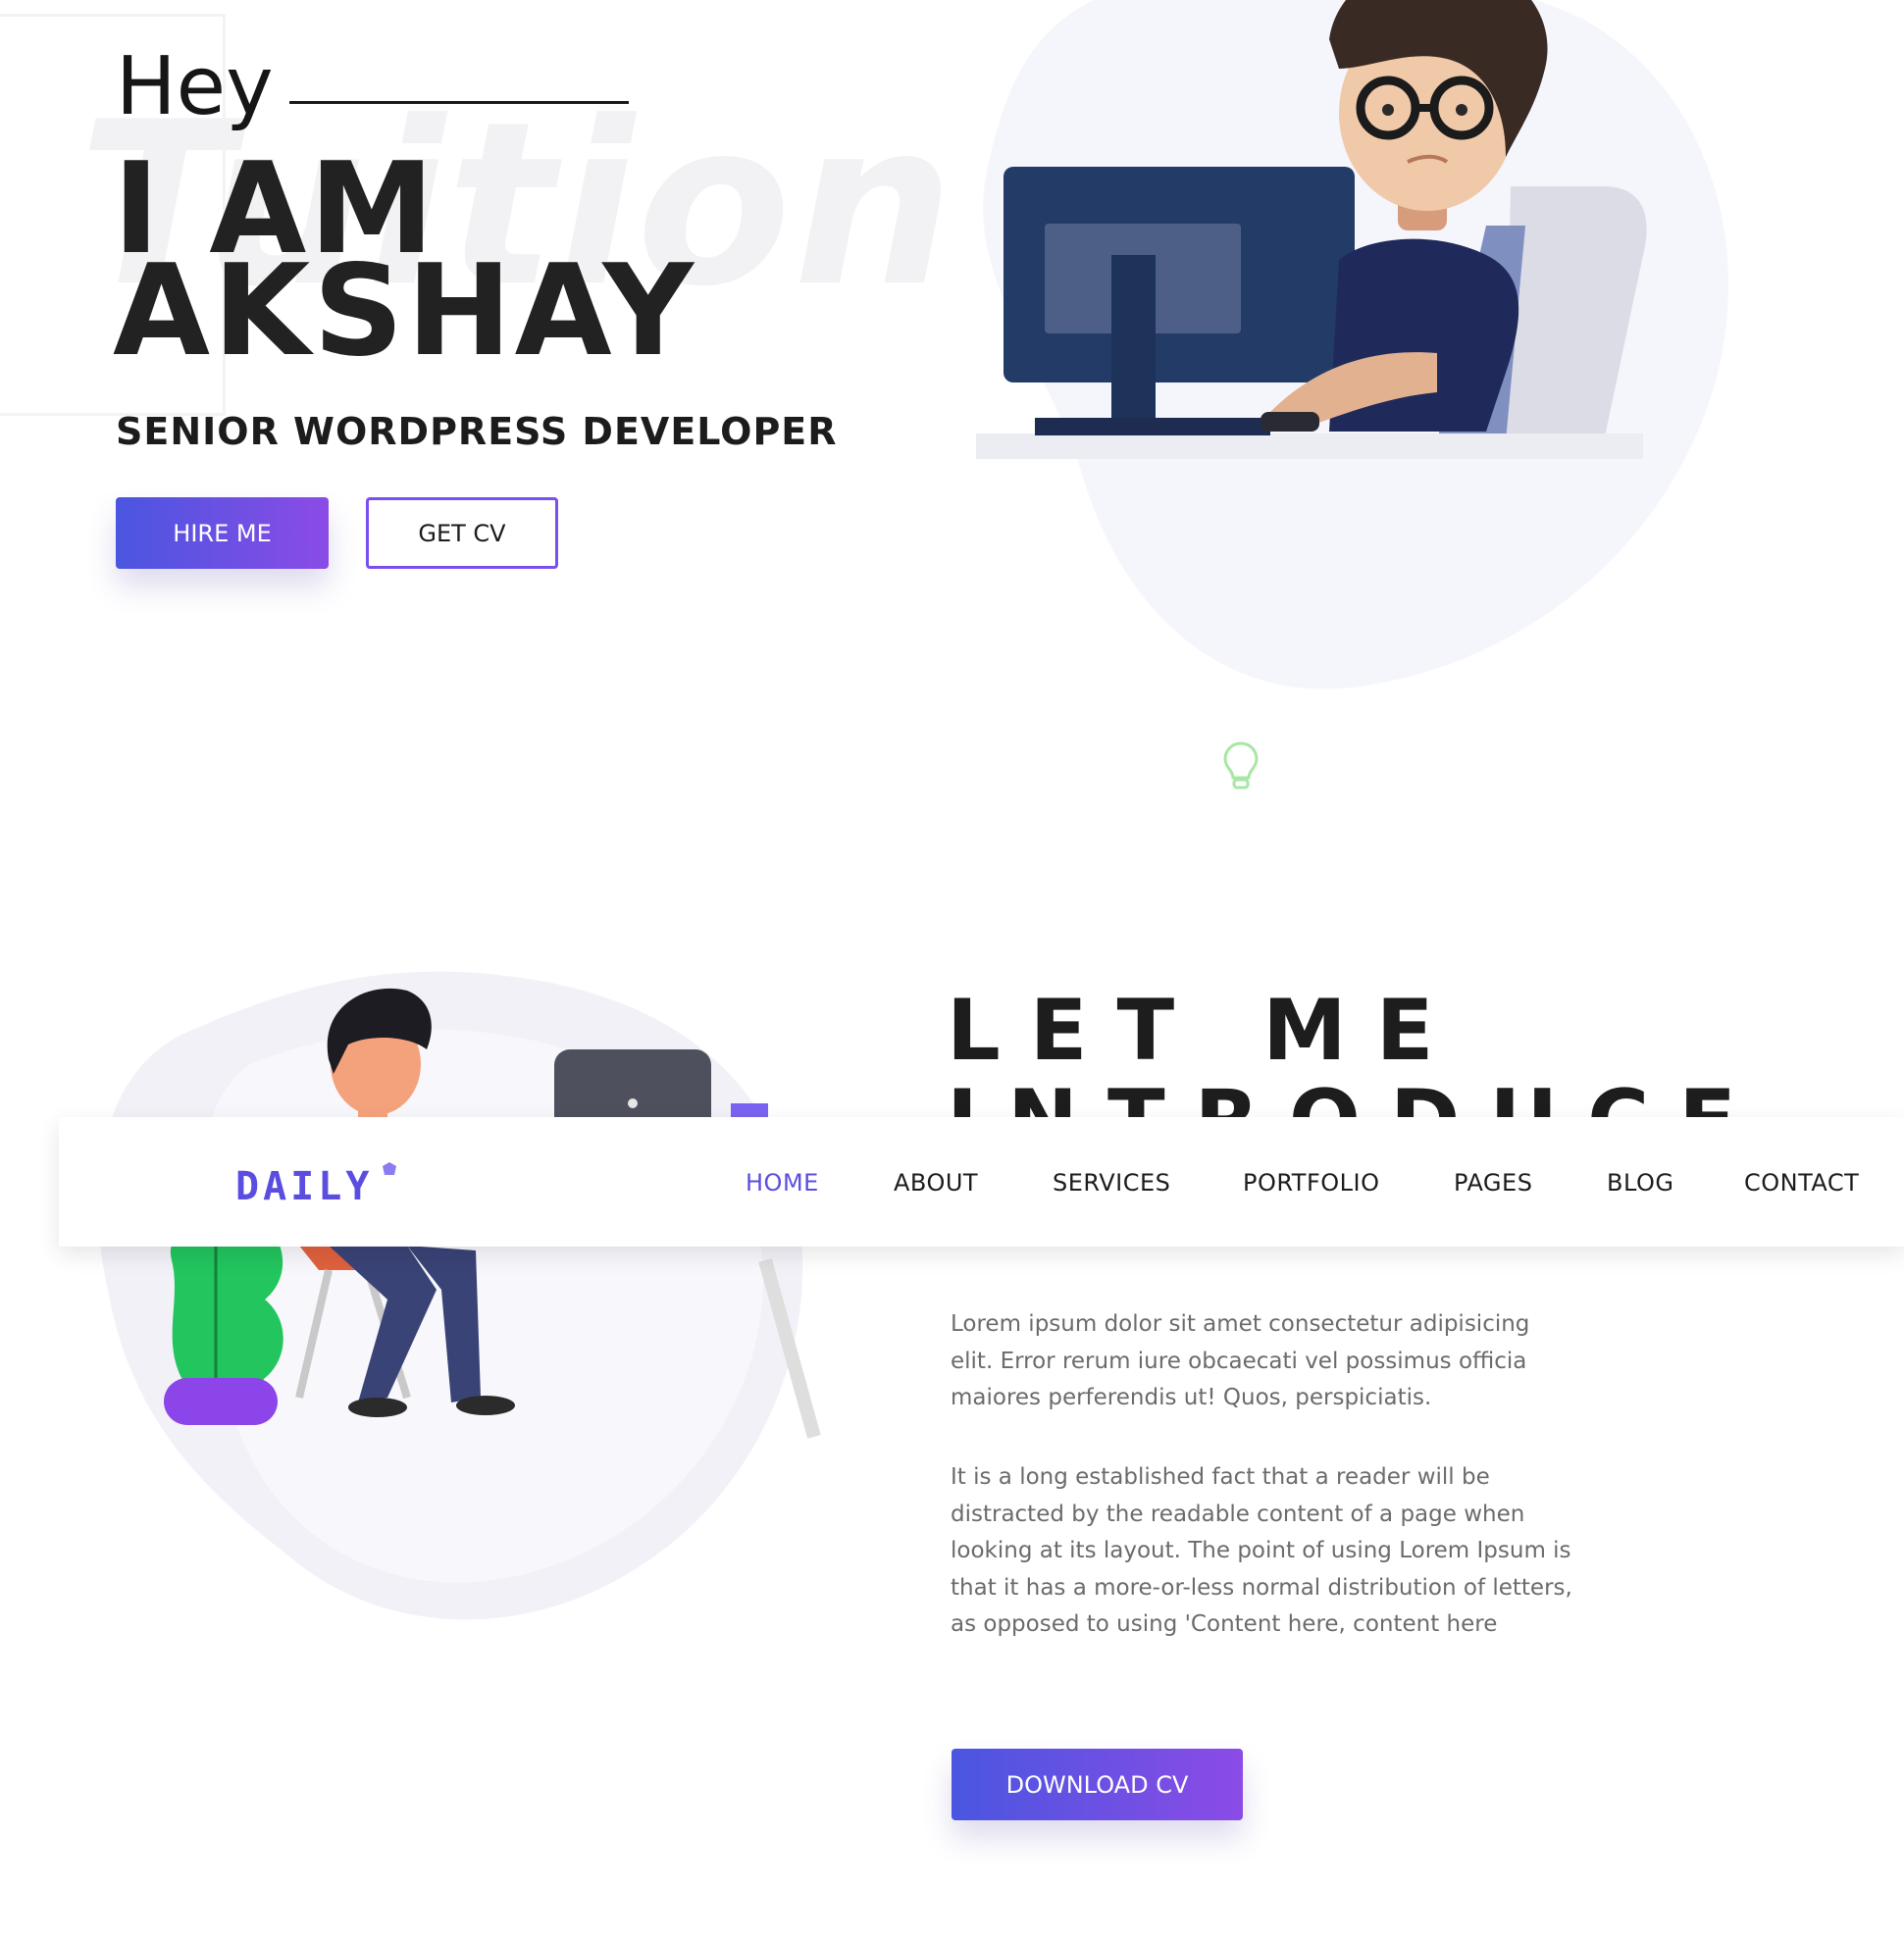  What do you see at coordinates (459, 1296) in the screenshot?
I see `about-illustration` at bounding box center [459, 1296].